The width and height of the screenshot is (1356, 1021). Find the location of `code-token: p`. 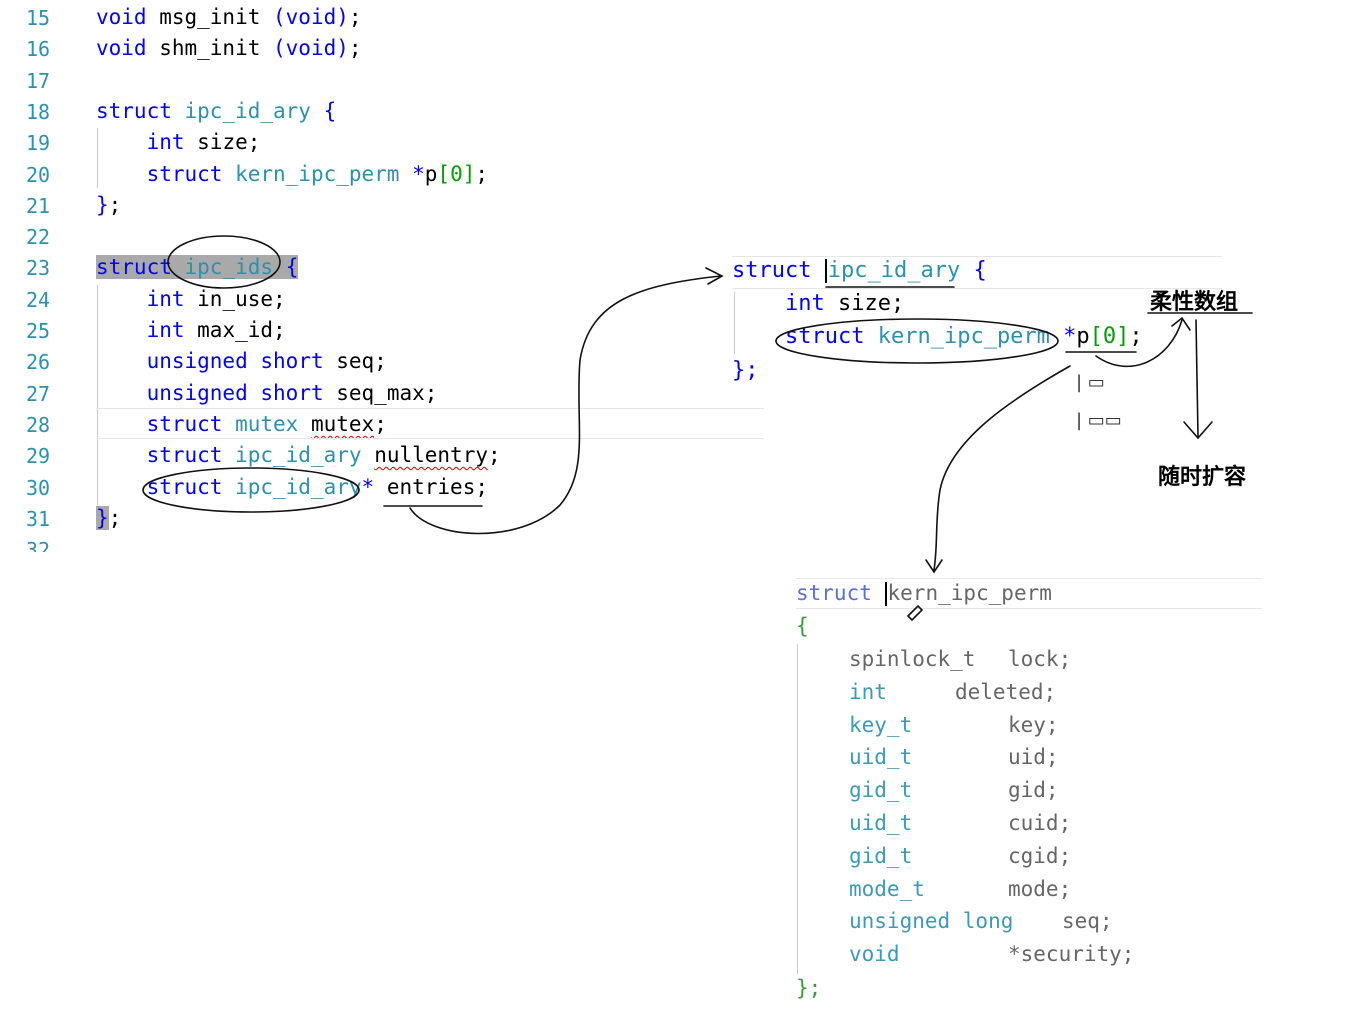

code-token: p is located at coordinates (431, 173).